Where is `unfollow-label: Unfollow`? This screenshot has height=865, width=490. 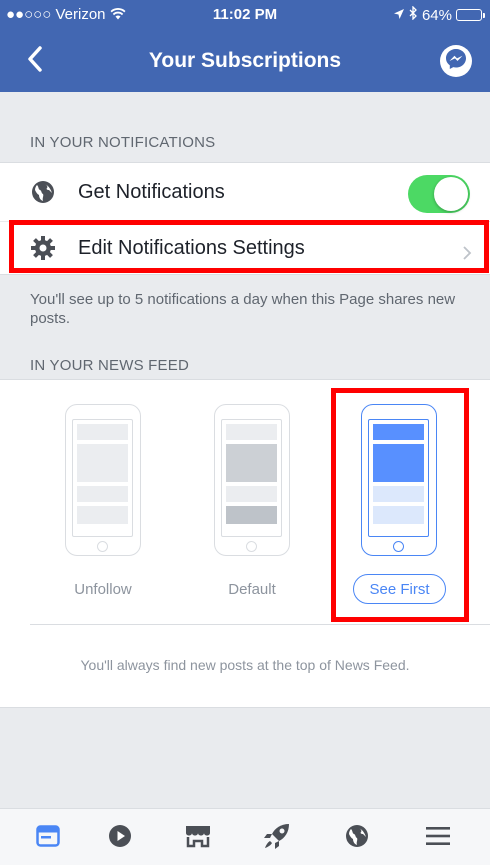
unfollow-label: Unfollow is located at coordinates (103, 589).